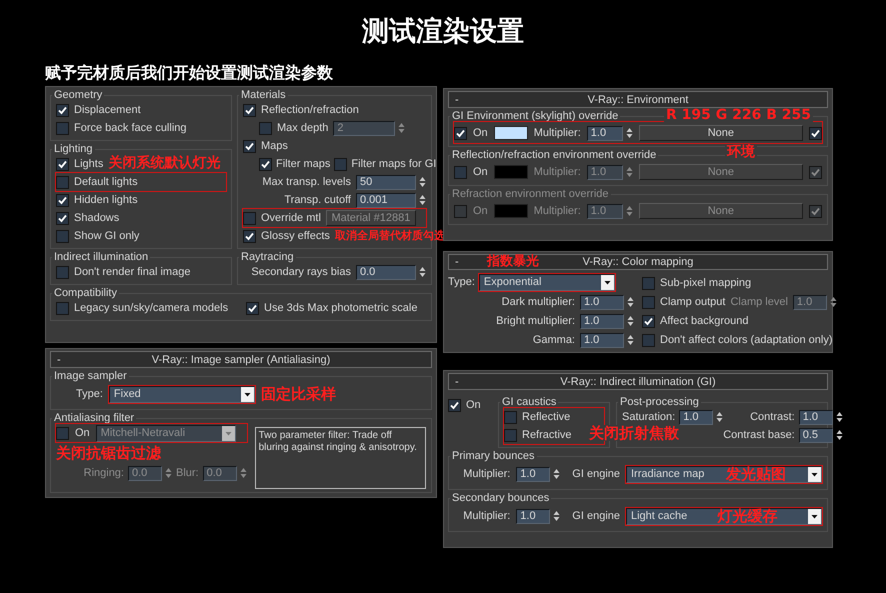  Describe the element at coordinates (393, 164) in the screenshot. I see `label: Filter maps for GI` at that location.